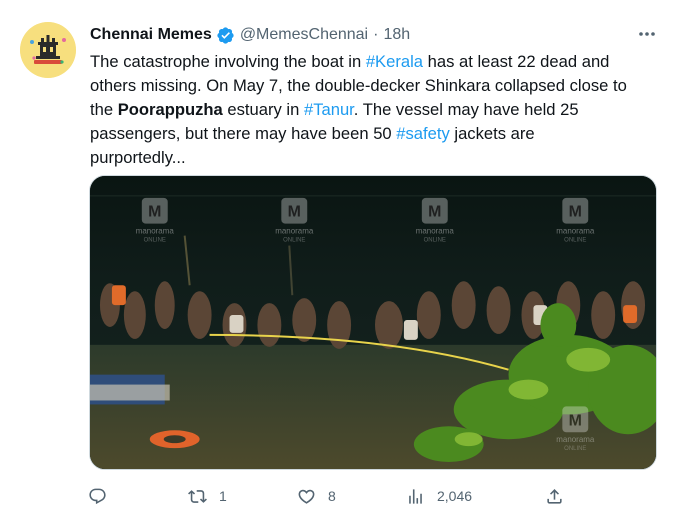 This screenshot has height=525, width=691. What do you see at coordinates (455, 496) in the screenshot?
I see `views-count: 2,046` at bounding box center [455, 496].